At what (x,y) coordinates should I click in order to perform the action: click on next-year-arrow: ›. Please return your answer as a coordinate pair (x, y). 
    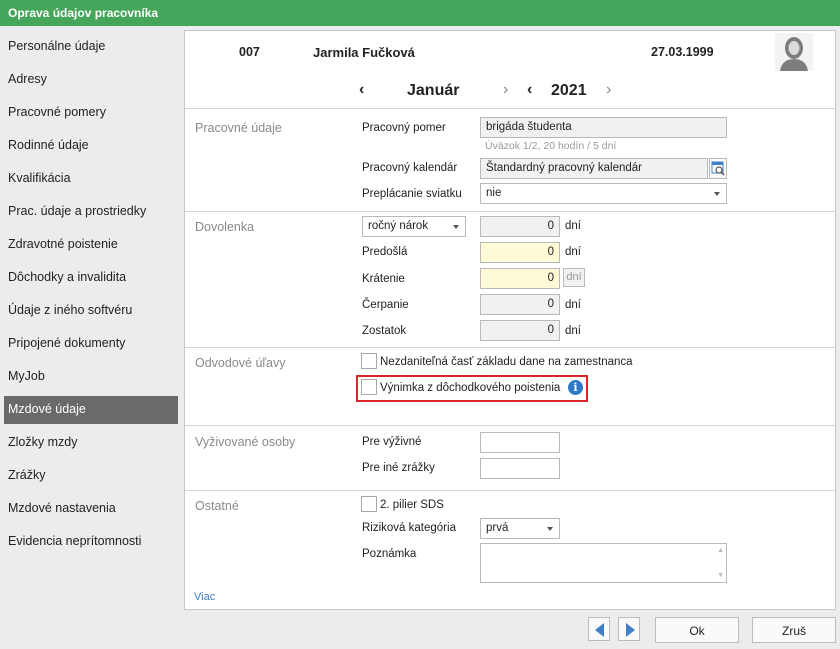
    Looking at the image, I should click on (608, 90).